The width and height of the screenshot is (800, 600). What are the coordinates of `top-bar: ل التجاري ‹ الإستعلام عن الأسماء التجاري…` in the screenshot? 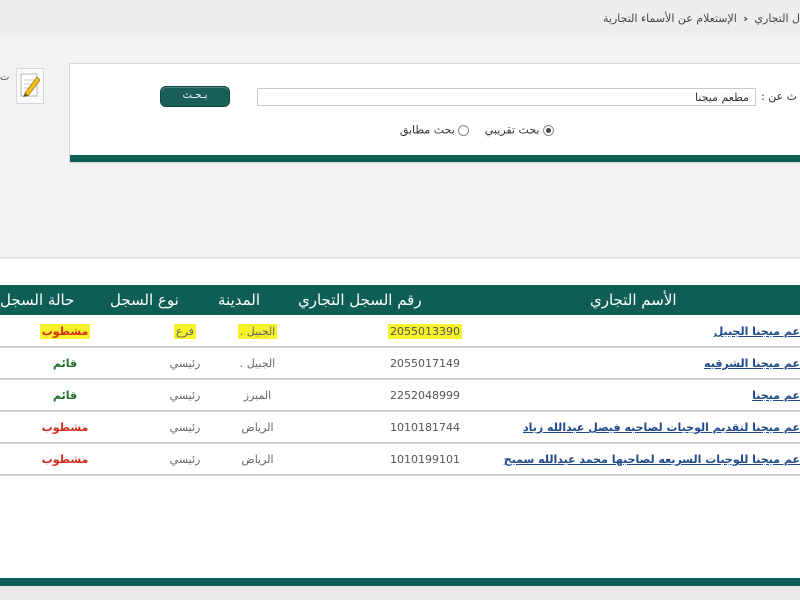 It's located at (400, 19).